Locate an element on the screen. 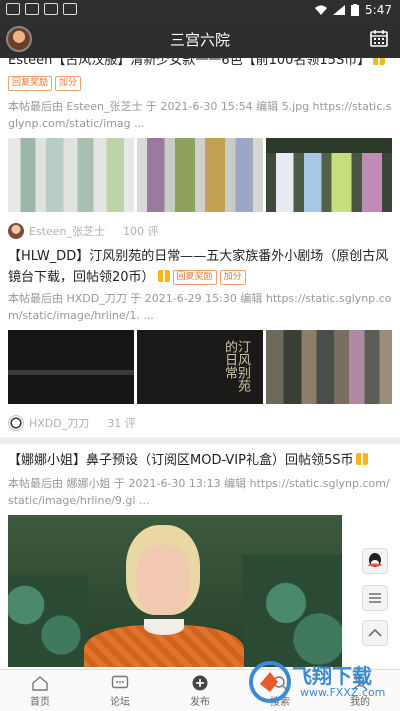 Image resolution: width=400 pixels, height=711 pixels. thumbnail-caption: 汀风别苑的日常 is located at coordinates (236, 366).